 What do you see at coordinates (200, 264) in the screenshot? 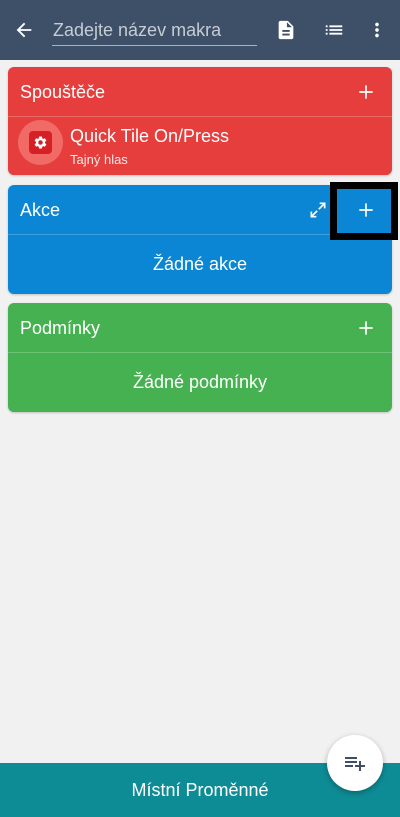
I see `actions-empty-text: Žádné akce` at bounding box center [200, 264].